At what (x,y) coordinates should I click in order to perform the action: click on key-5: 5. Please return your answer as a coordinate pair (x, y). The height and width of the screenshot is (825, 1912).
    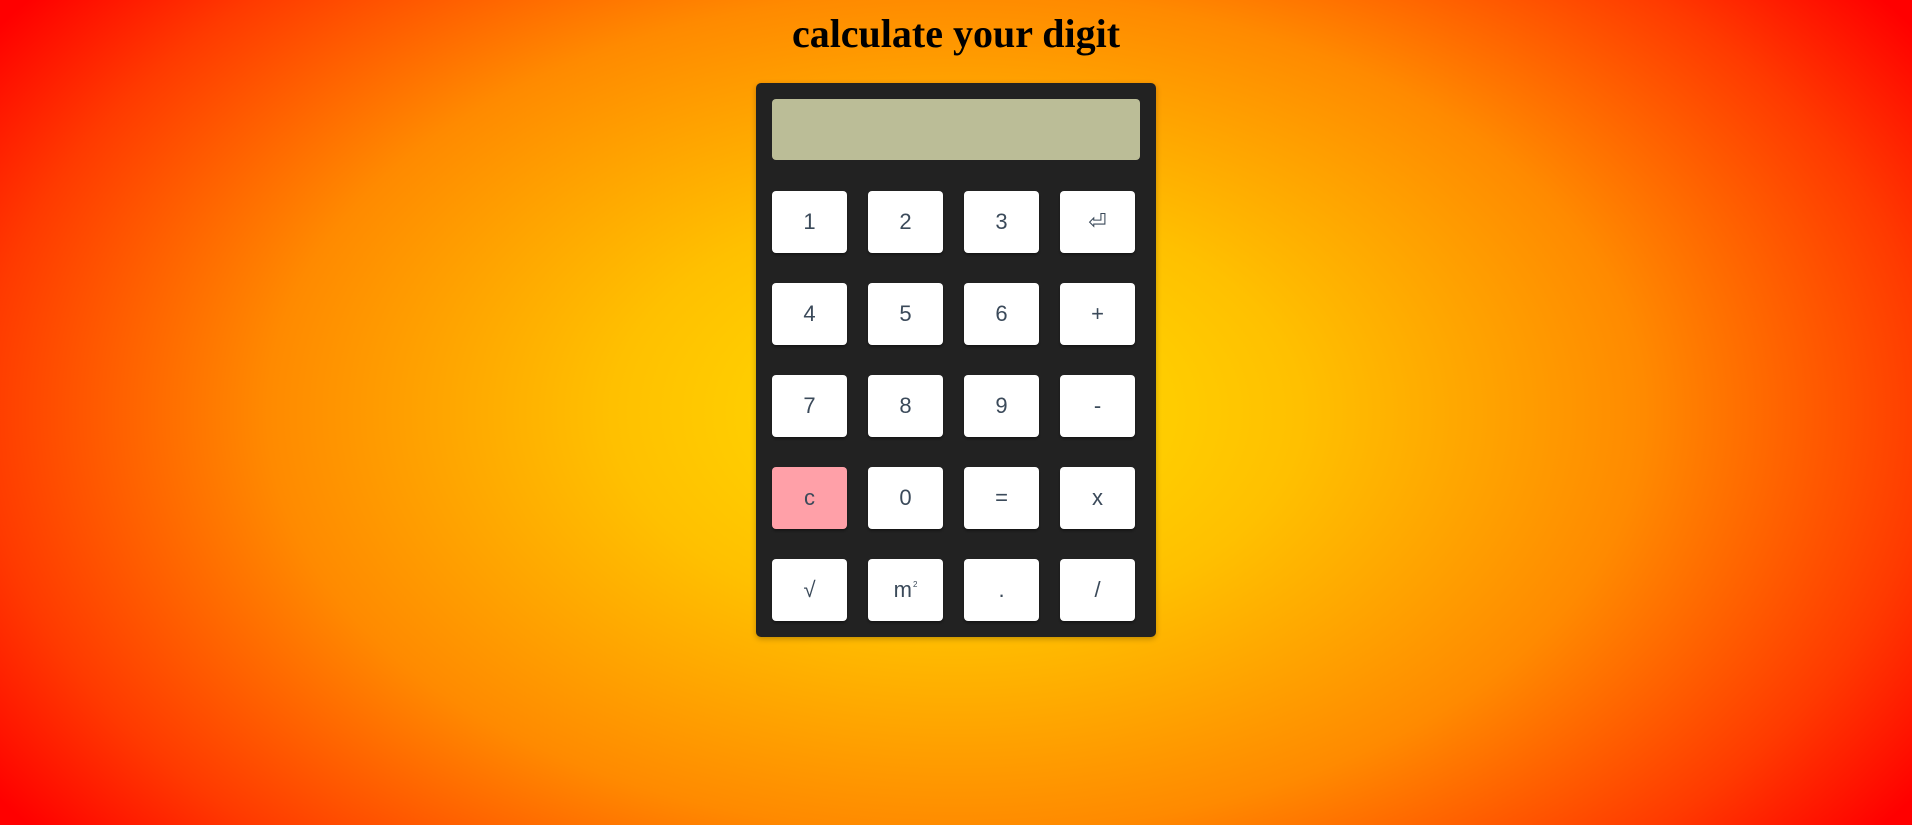
    Looking at the image, I should click on (905, 314).